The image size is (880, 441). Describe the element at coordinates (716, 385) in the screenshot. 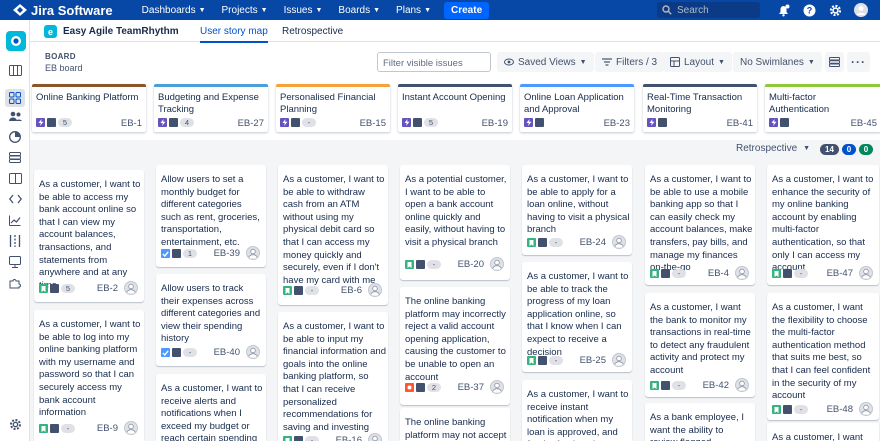

I see `issue-key: EB-42` at that location.